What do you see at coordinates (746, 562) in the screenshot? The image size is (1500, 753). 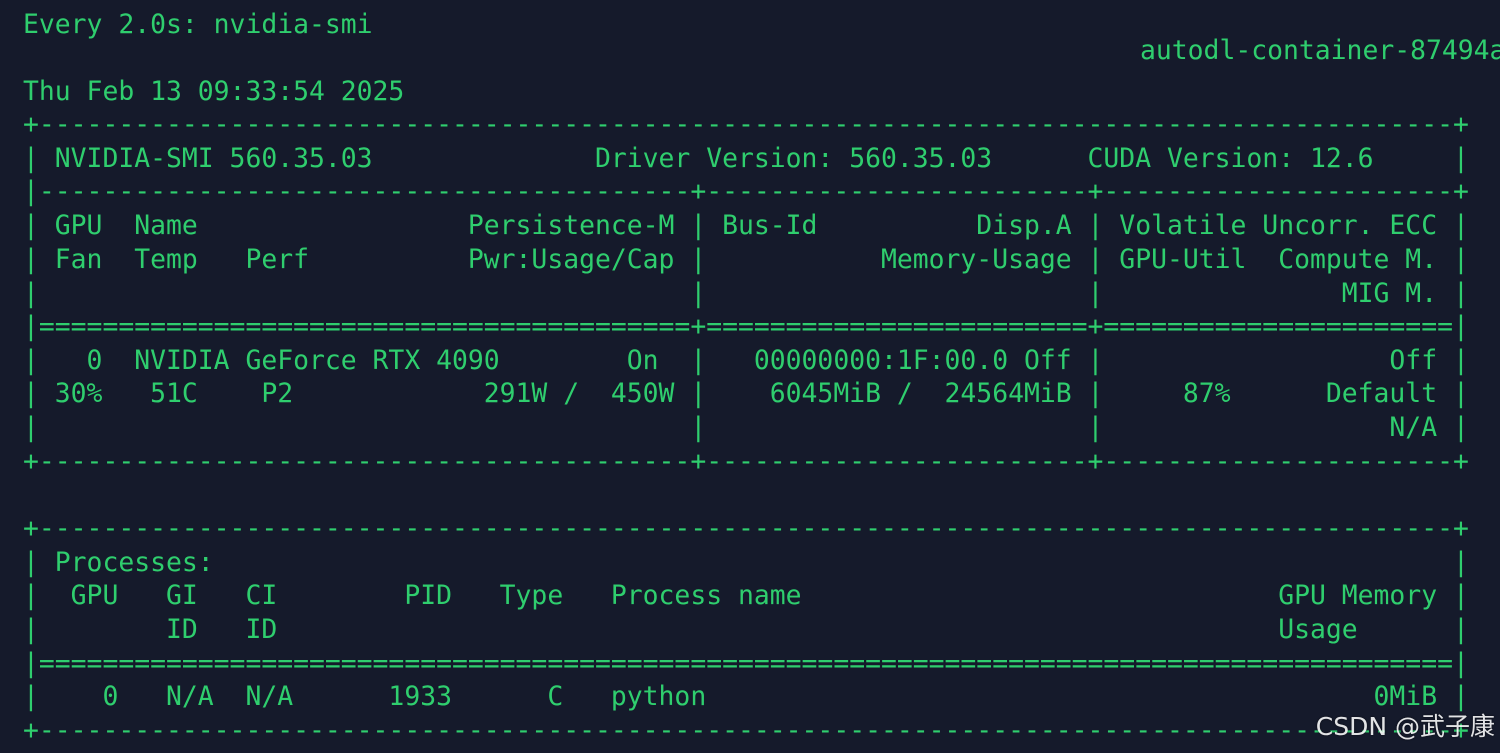 I see `processes-title-row: | Processes: |` at bounding box center [746, 562].